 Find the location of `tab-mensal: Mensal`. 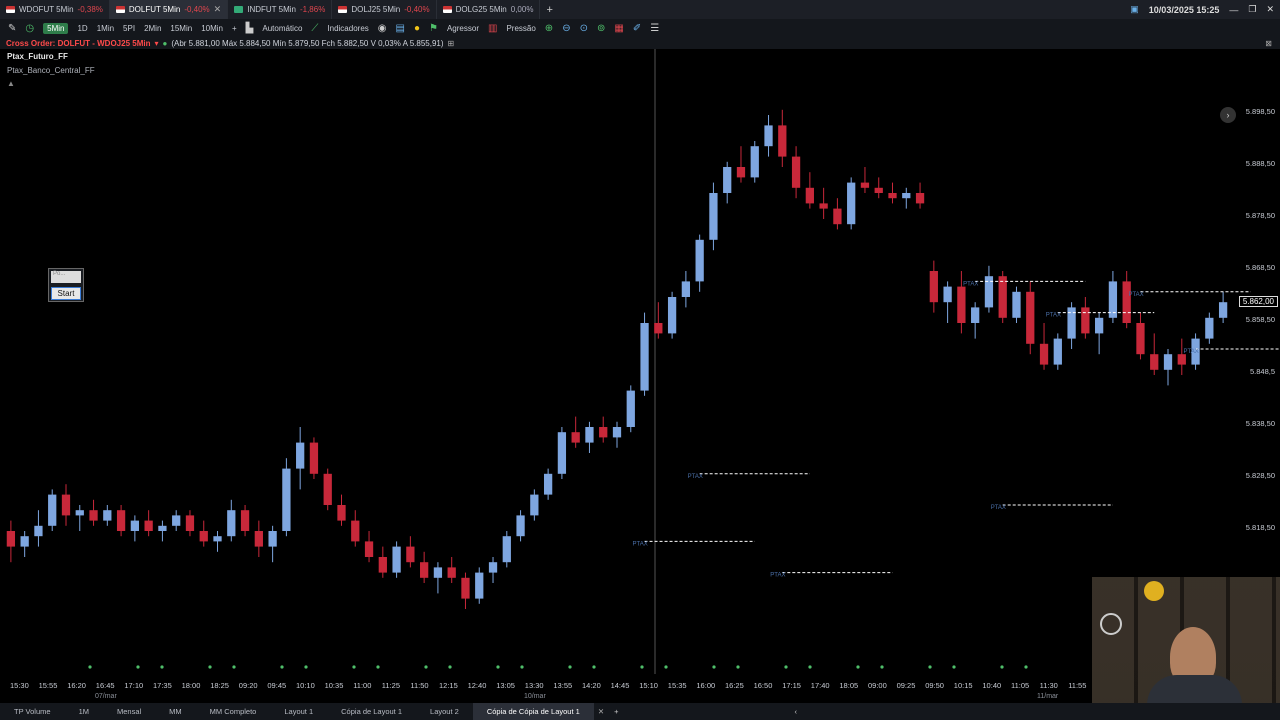

tab-mensal: Mensal is located at coordinates (129, 711).